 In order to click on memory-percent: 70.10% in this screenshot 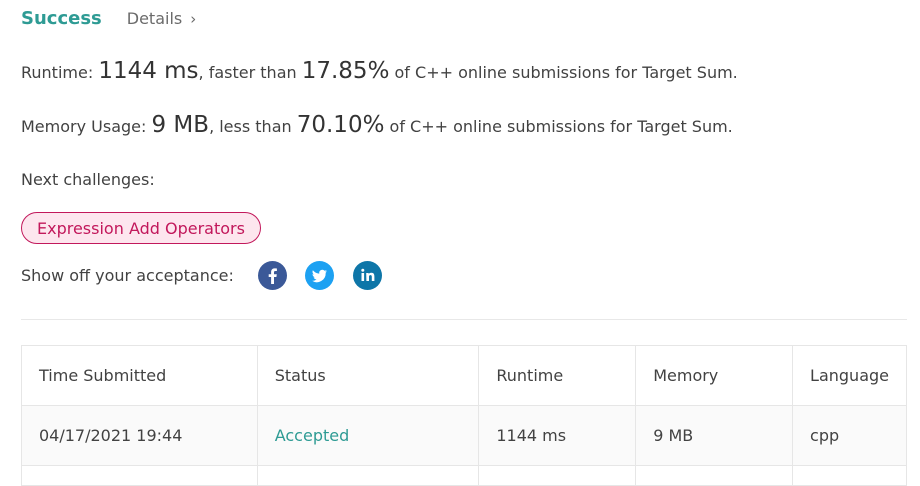, I will do `click(340, 125)`.